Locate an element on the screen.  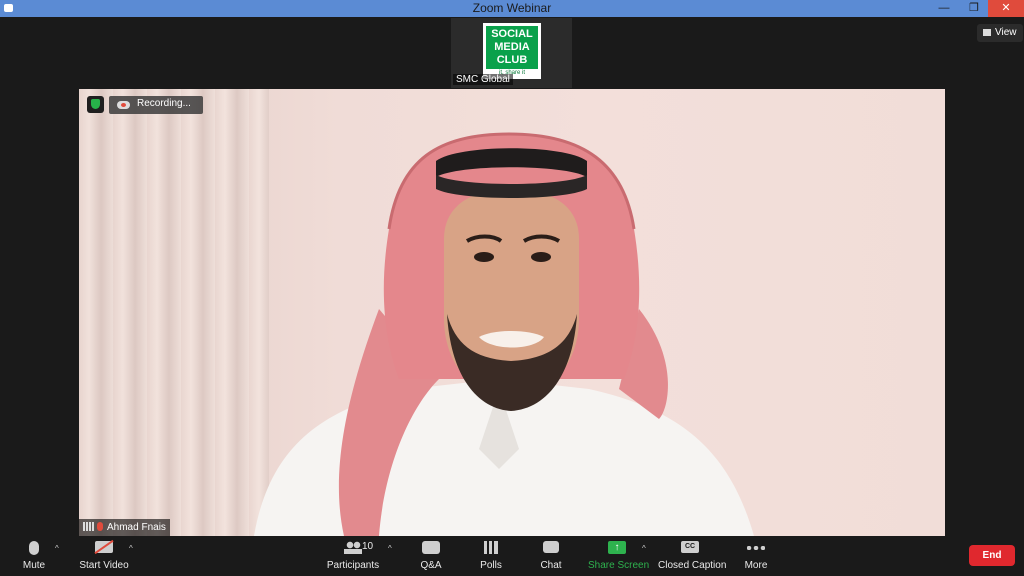
view-button: View is located at coordinates (1000, 33).